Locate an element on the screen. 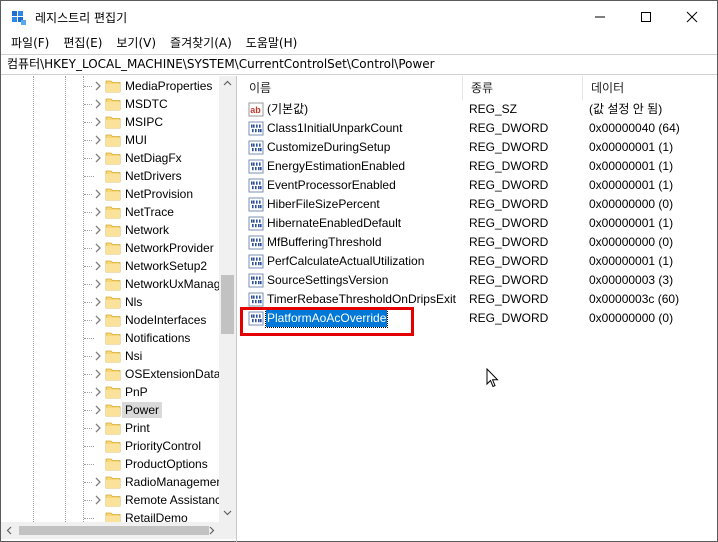 This screenshot has width=718, height=542. tree-item-label: MediaProperties is located at coordinates (169, 86).